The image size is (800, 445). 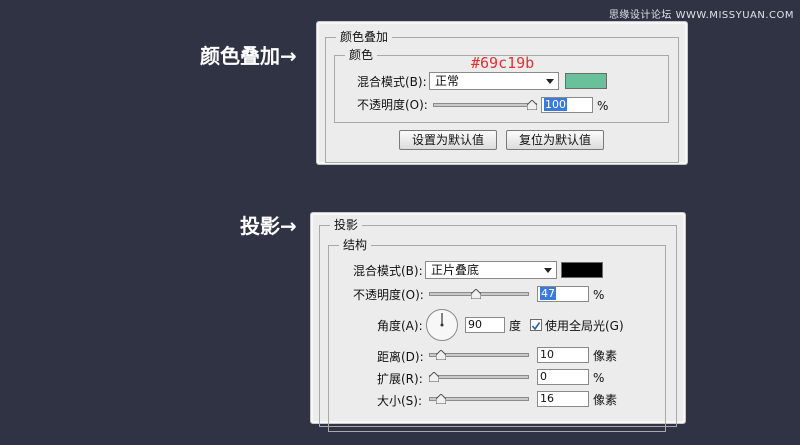 What do you see at coordinates (392, 105) in the screenshot?
I see `opacity-label: 不透明度(O):` at bounding box center [392, 105].